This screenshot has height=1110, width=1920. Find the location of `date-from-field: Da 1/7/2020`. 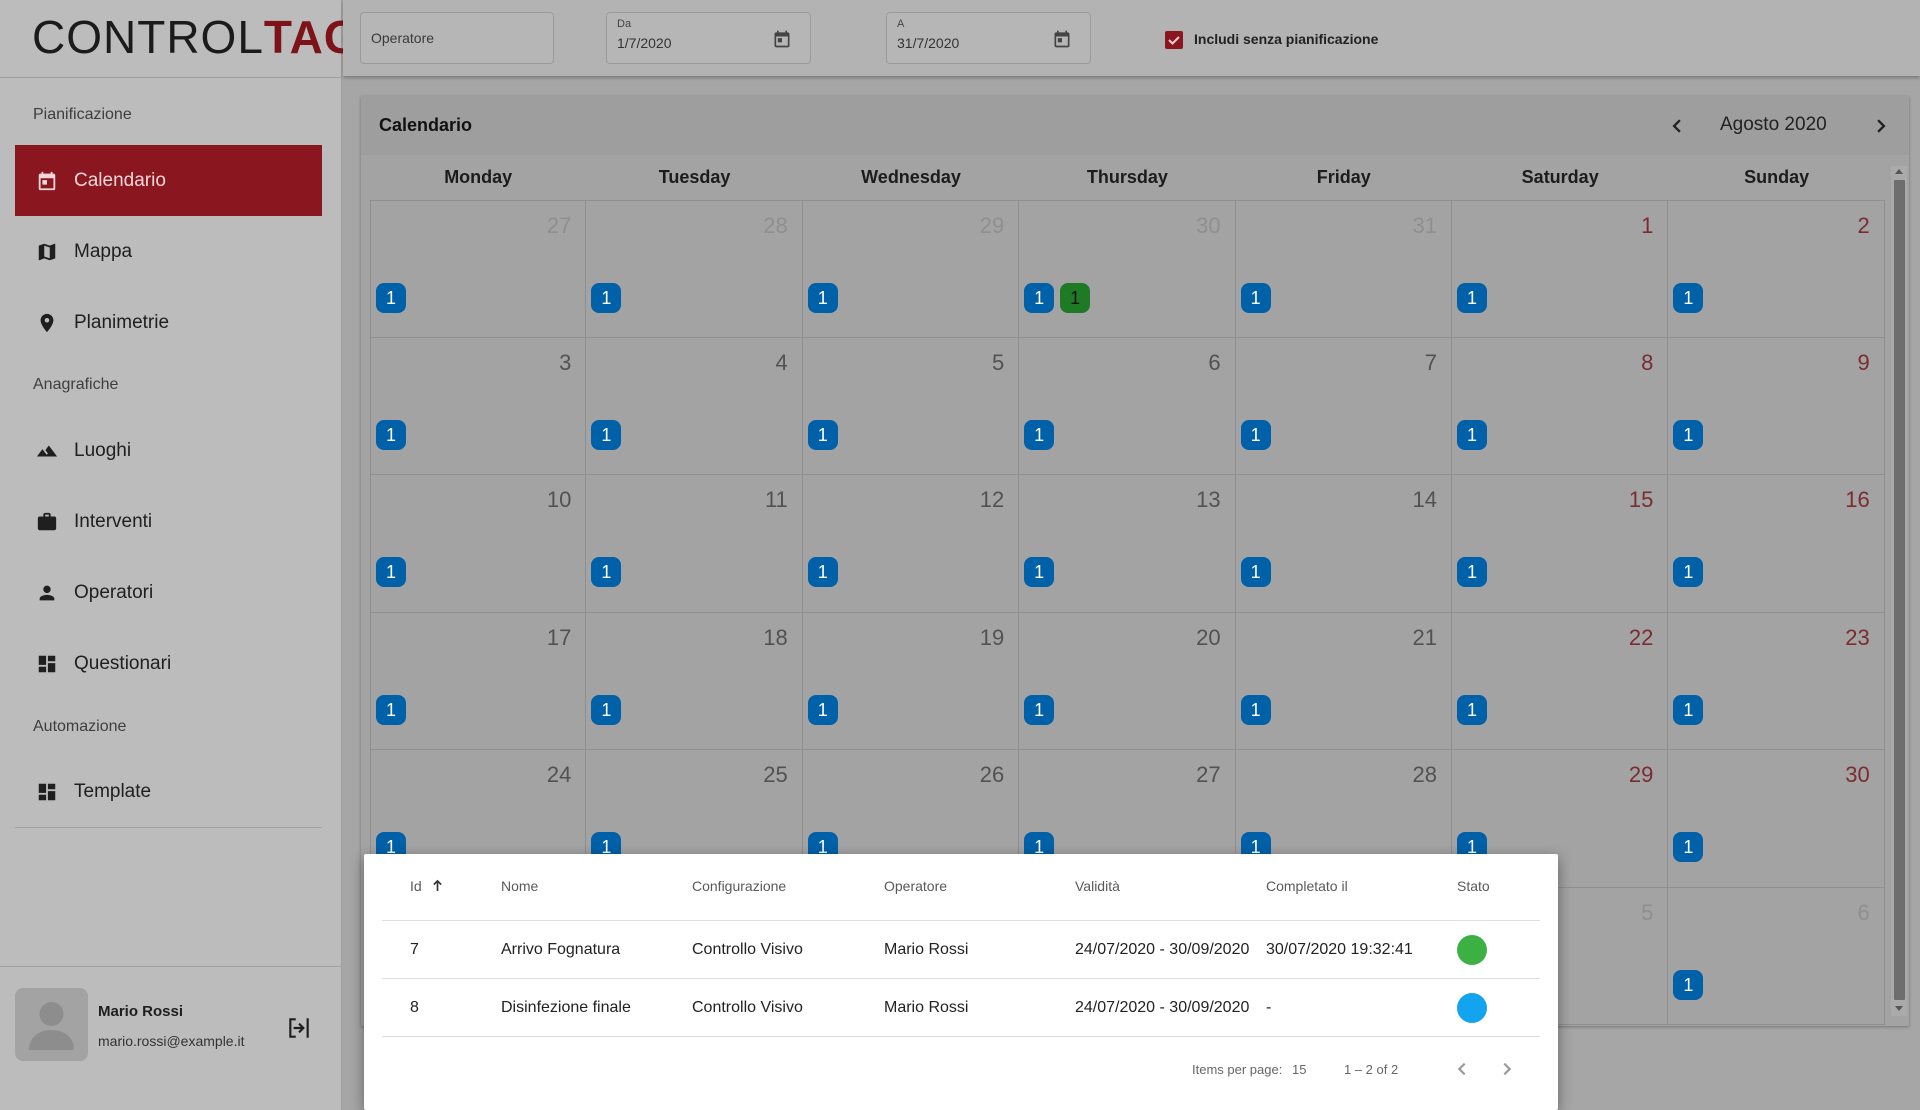

date-from-field: Da 1/7/2020 is located at coordinates (708, 38).